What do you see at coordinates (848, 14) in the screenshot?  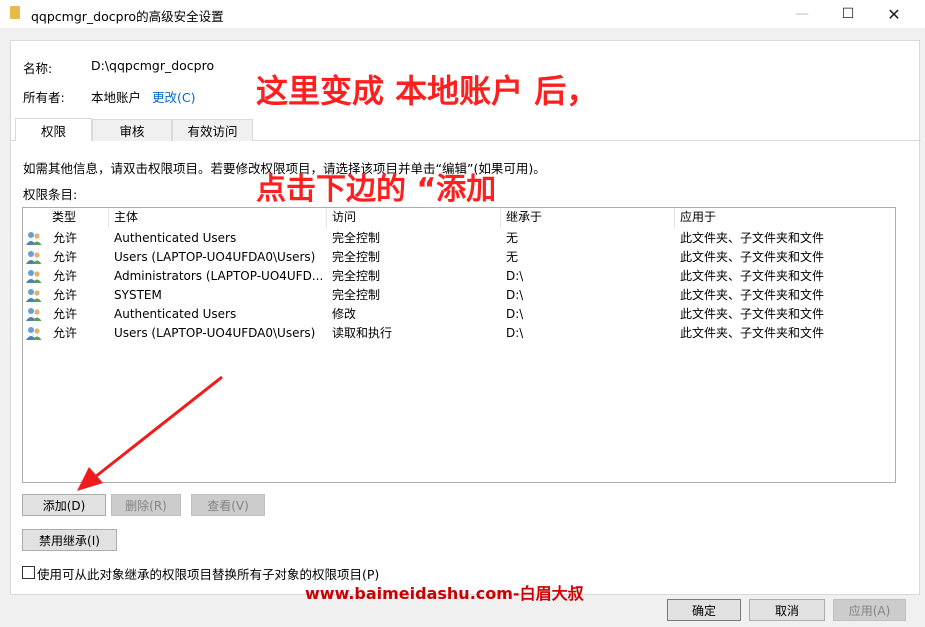 I see `maximize-button: ☐` at bounding box center [848, 14].